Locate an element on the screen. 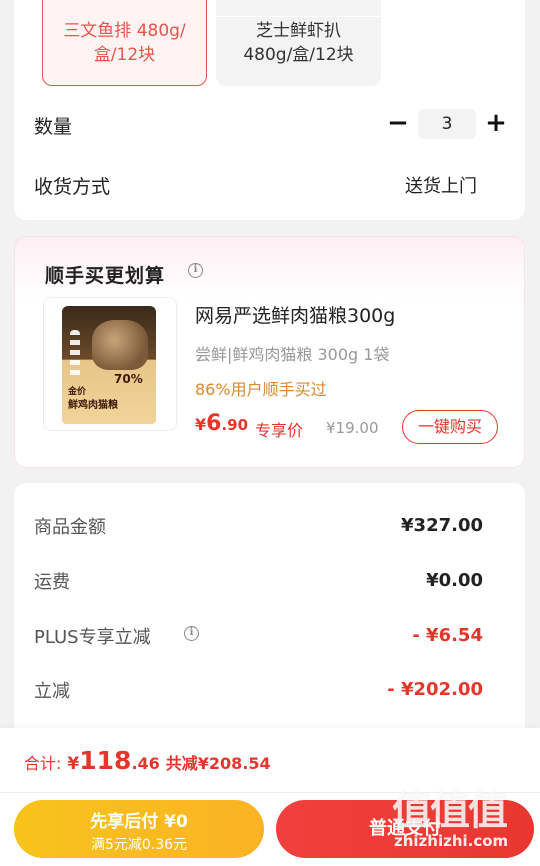 The image size is (540, 866). fee-value-instant-discount: - ¥202.00 is located at coordinates (435, 689).